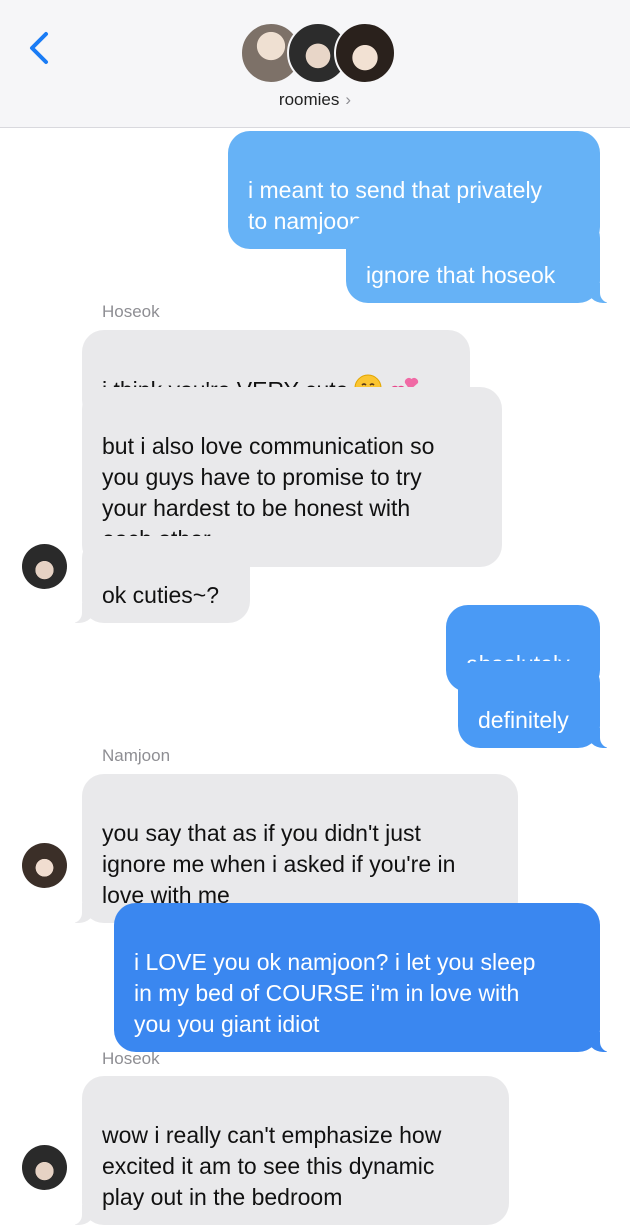 The height and width of the screenshot is (1225, 630). What do you see at coordinates (461, 275) in the screenshot?
I see `message-text: ignore that hoseok` at bounding box center [461, 275].